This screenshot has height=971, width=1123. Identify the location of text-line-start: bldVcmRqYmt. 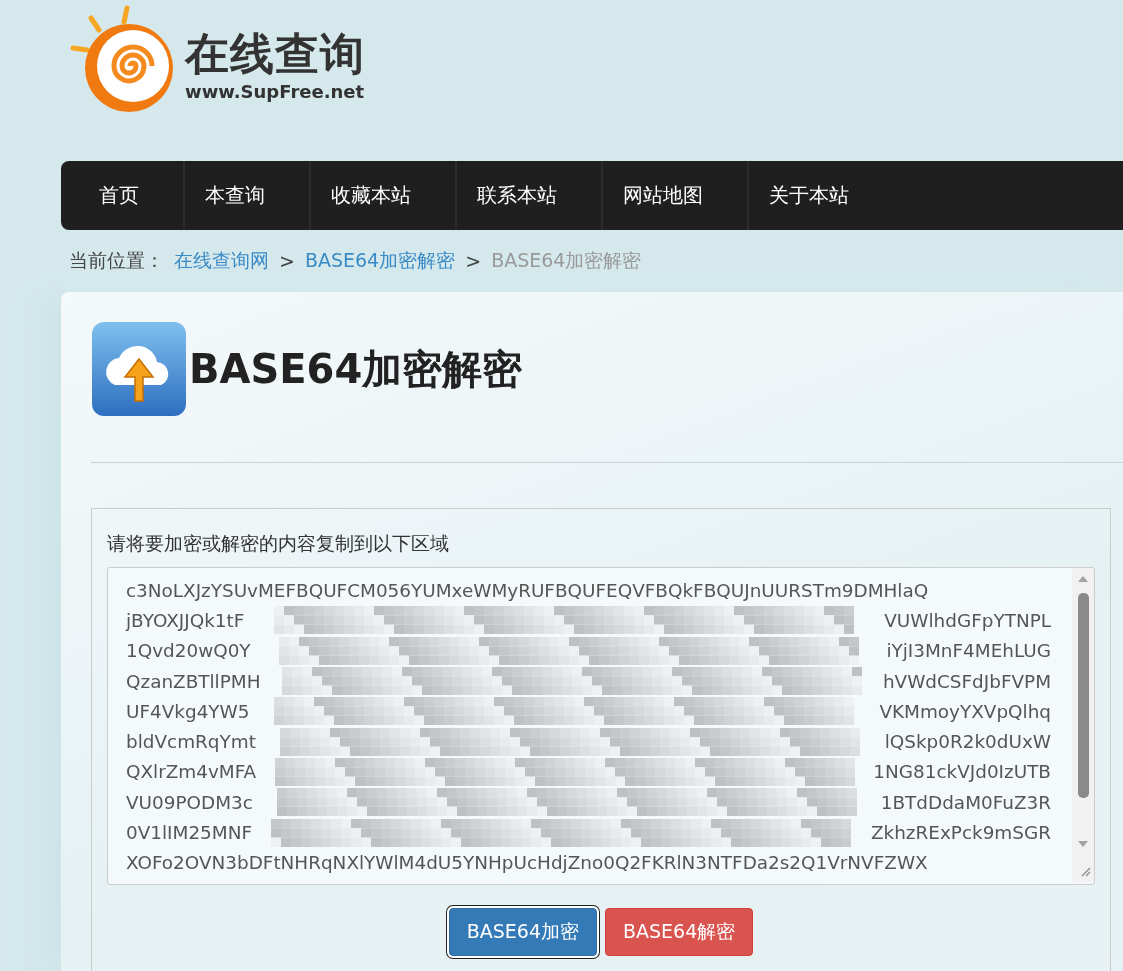
(191, 742).